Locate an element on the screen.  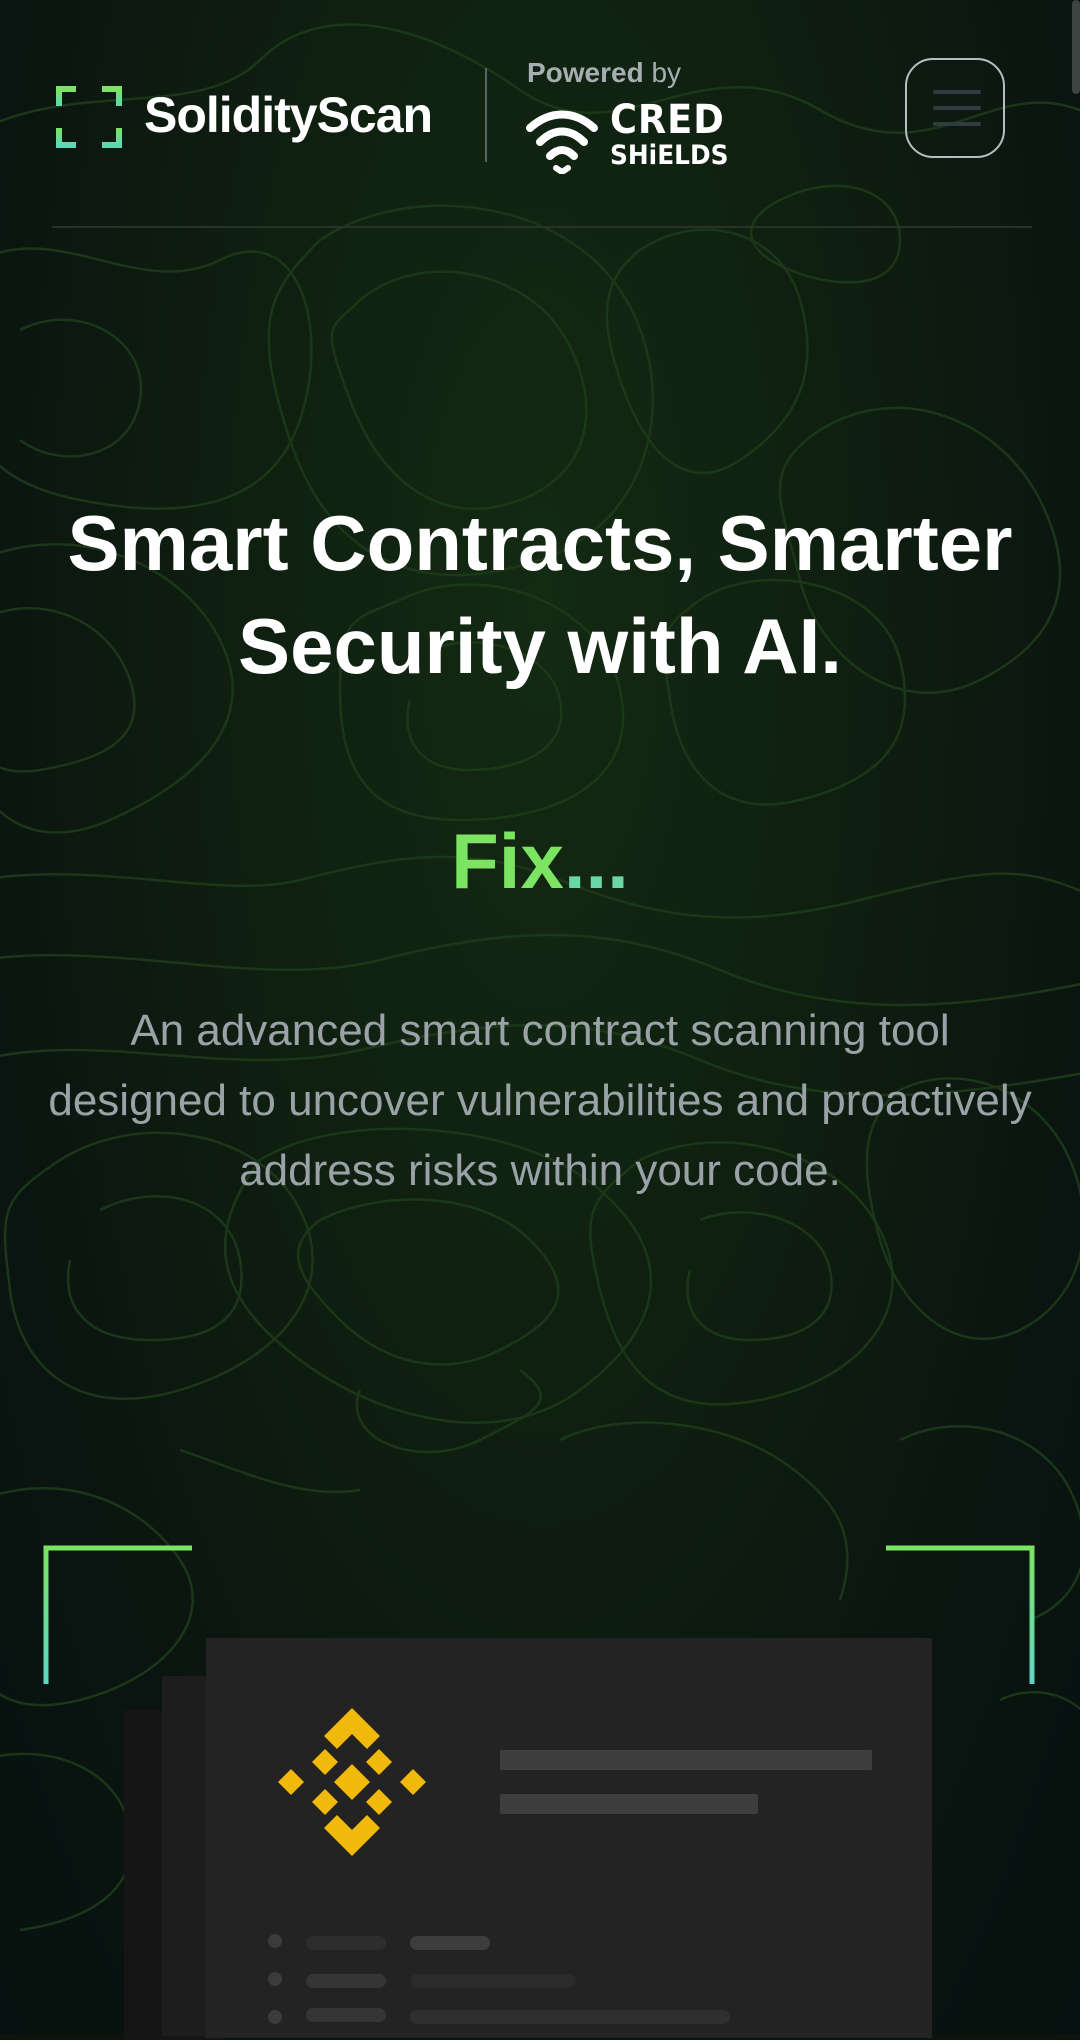
hamburger-menu-icon is located at coordinates (957, 92).